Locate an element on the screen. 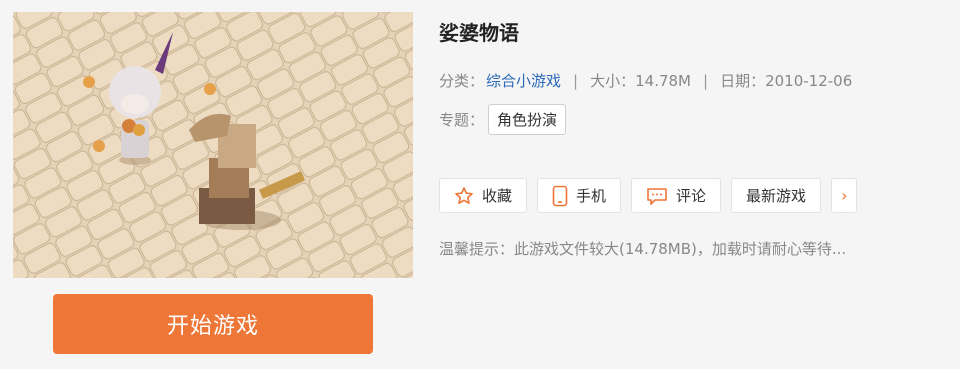  star-icon is located at coordinates (464, 195).